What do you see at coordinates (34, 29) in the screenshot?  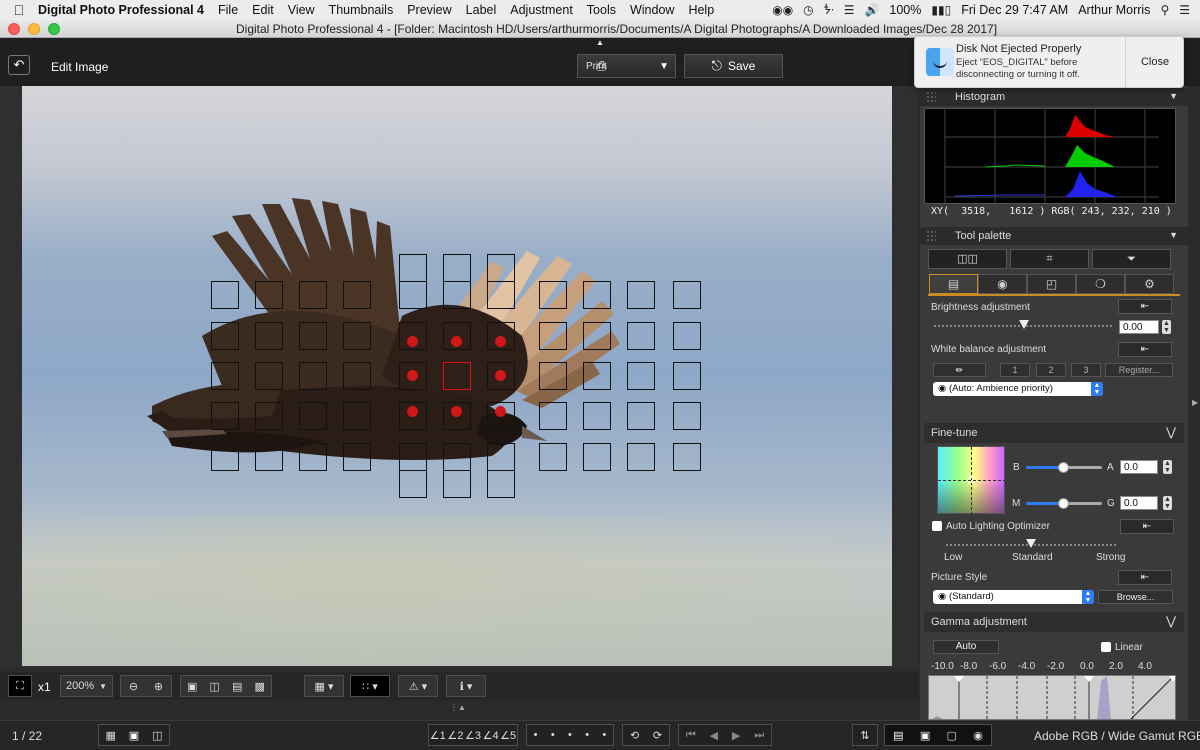 I see `minimize-window-button` at bounding box center [34, 29].